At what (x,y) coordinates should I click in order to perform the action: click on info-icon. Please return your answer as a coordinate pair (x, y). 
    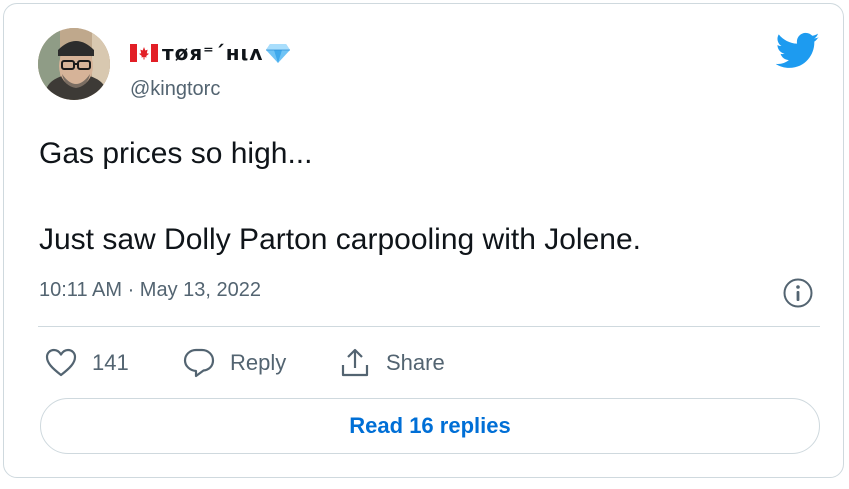
    Looking at the image, I should click on (798, 293).